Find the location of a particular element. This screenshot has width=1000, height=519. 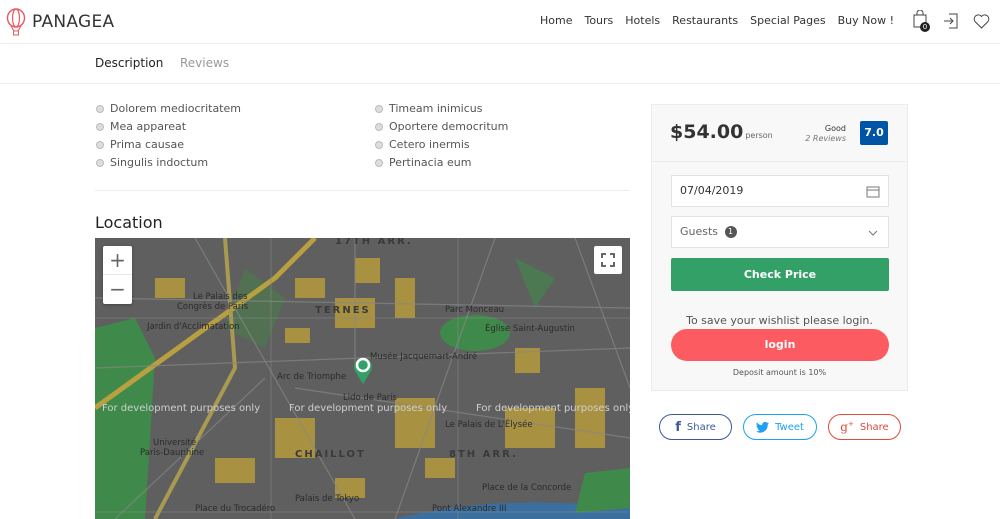

feature-text: Timeam inimicus is located at coordinates (436, 108).